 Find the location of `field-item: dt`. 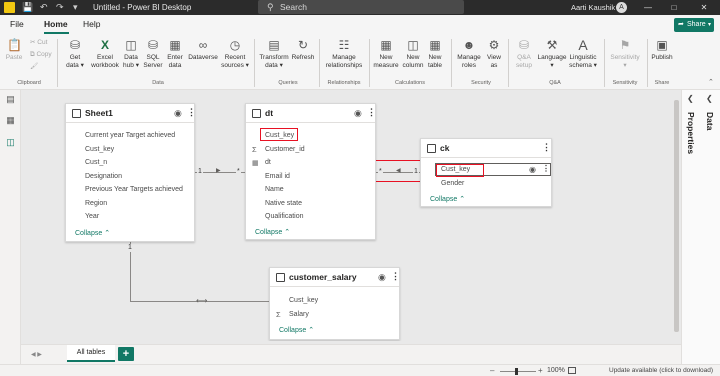

field-item: dt is located at coordinates (268, 162).